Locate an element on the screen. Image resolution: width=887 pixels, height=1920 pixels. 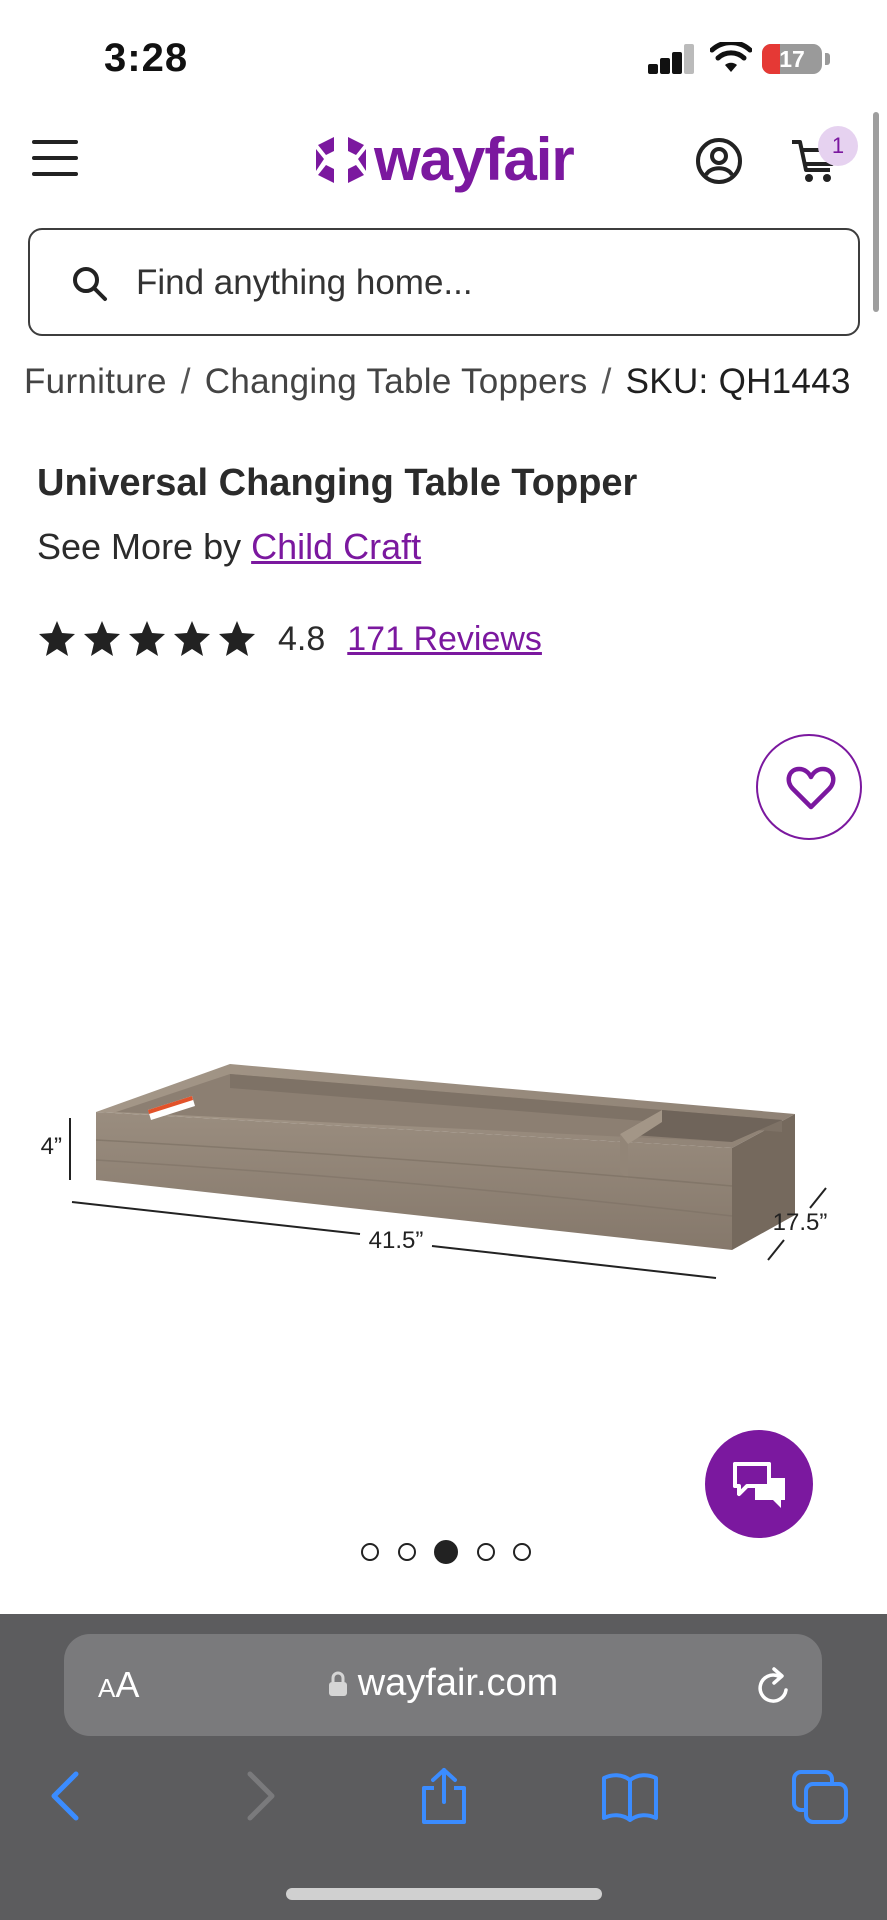
cart-count-badge: 1 is located at coordinates (838, 146).